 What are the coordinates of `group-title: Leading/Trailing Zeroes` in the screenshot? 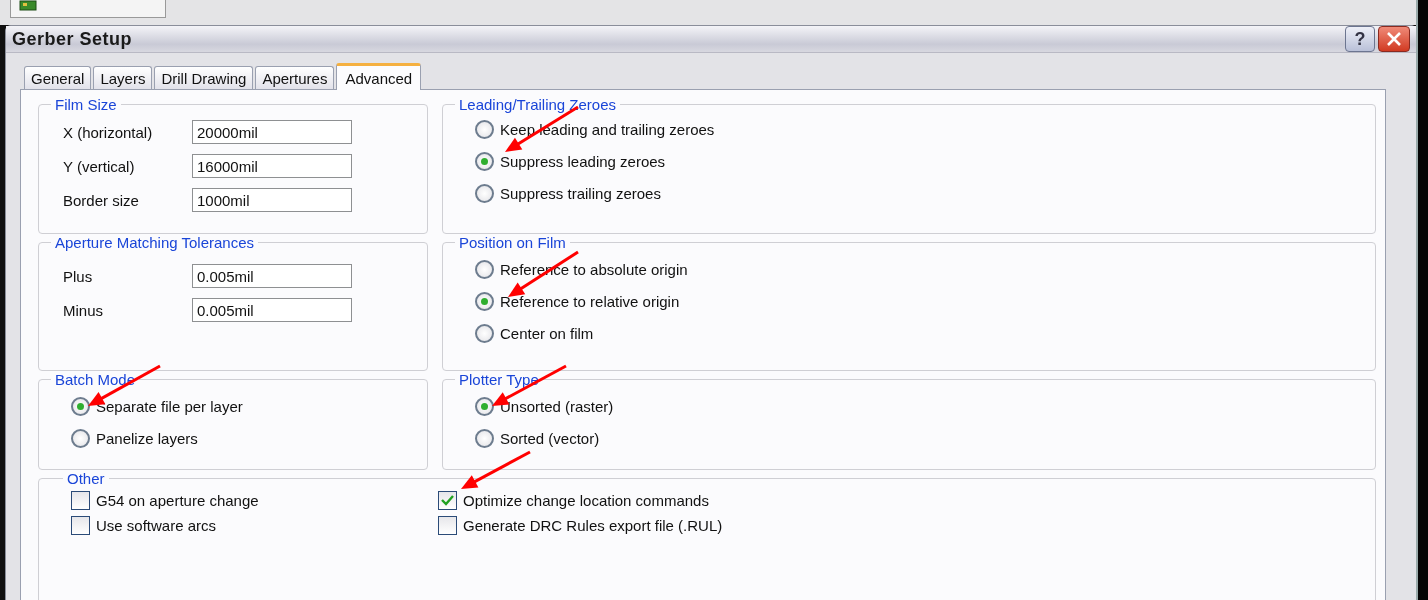 It's located at (538, 104).